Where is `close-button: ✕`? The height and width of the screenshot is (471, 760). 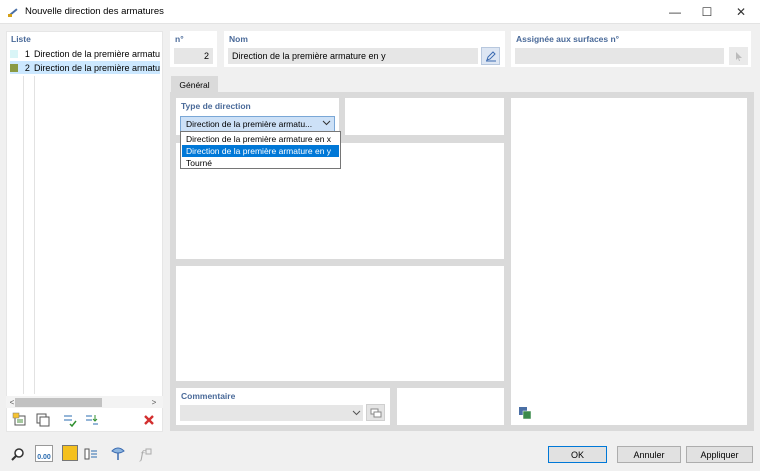
close-button: ✕ is located at coordinates (741, 12).